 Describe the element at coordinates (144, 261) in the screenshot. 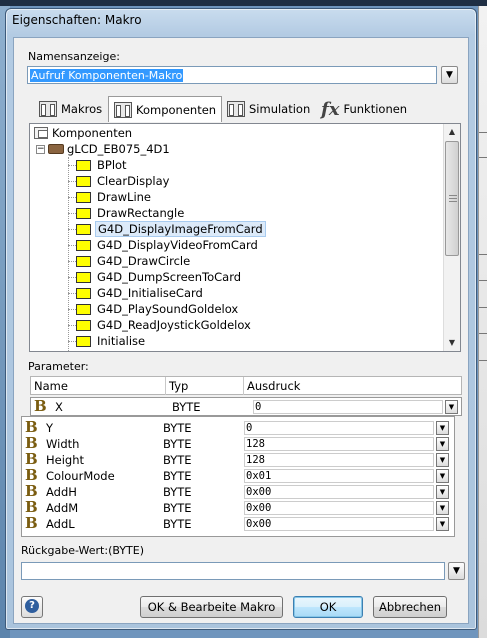

I see `tree-item-label: G4D_DrawCircle` at that location.